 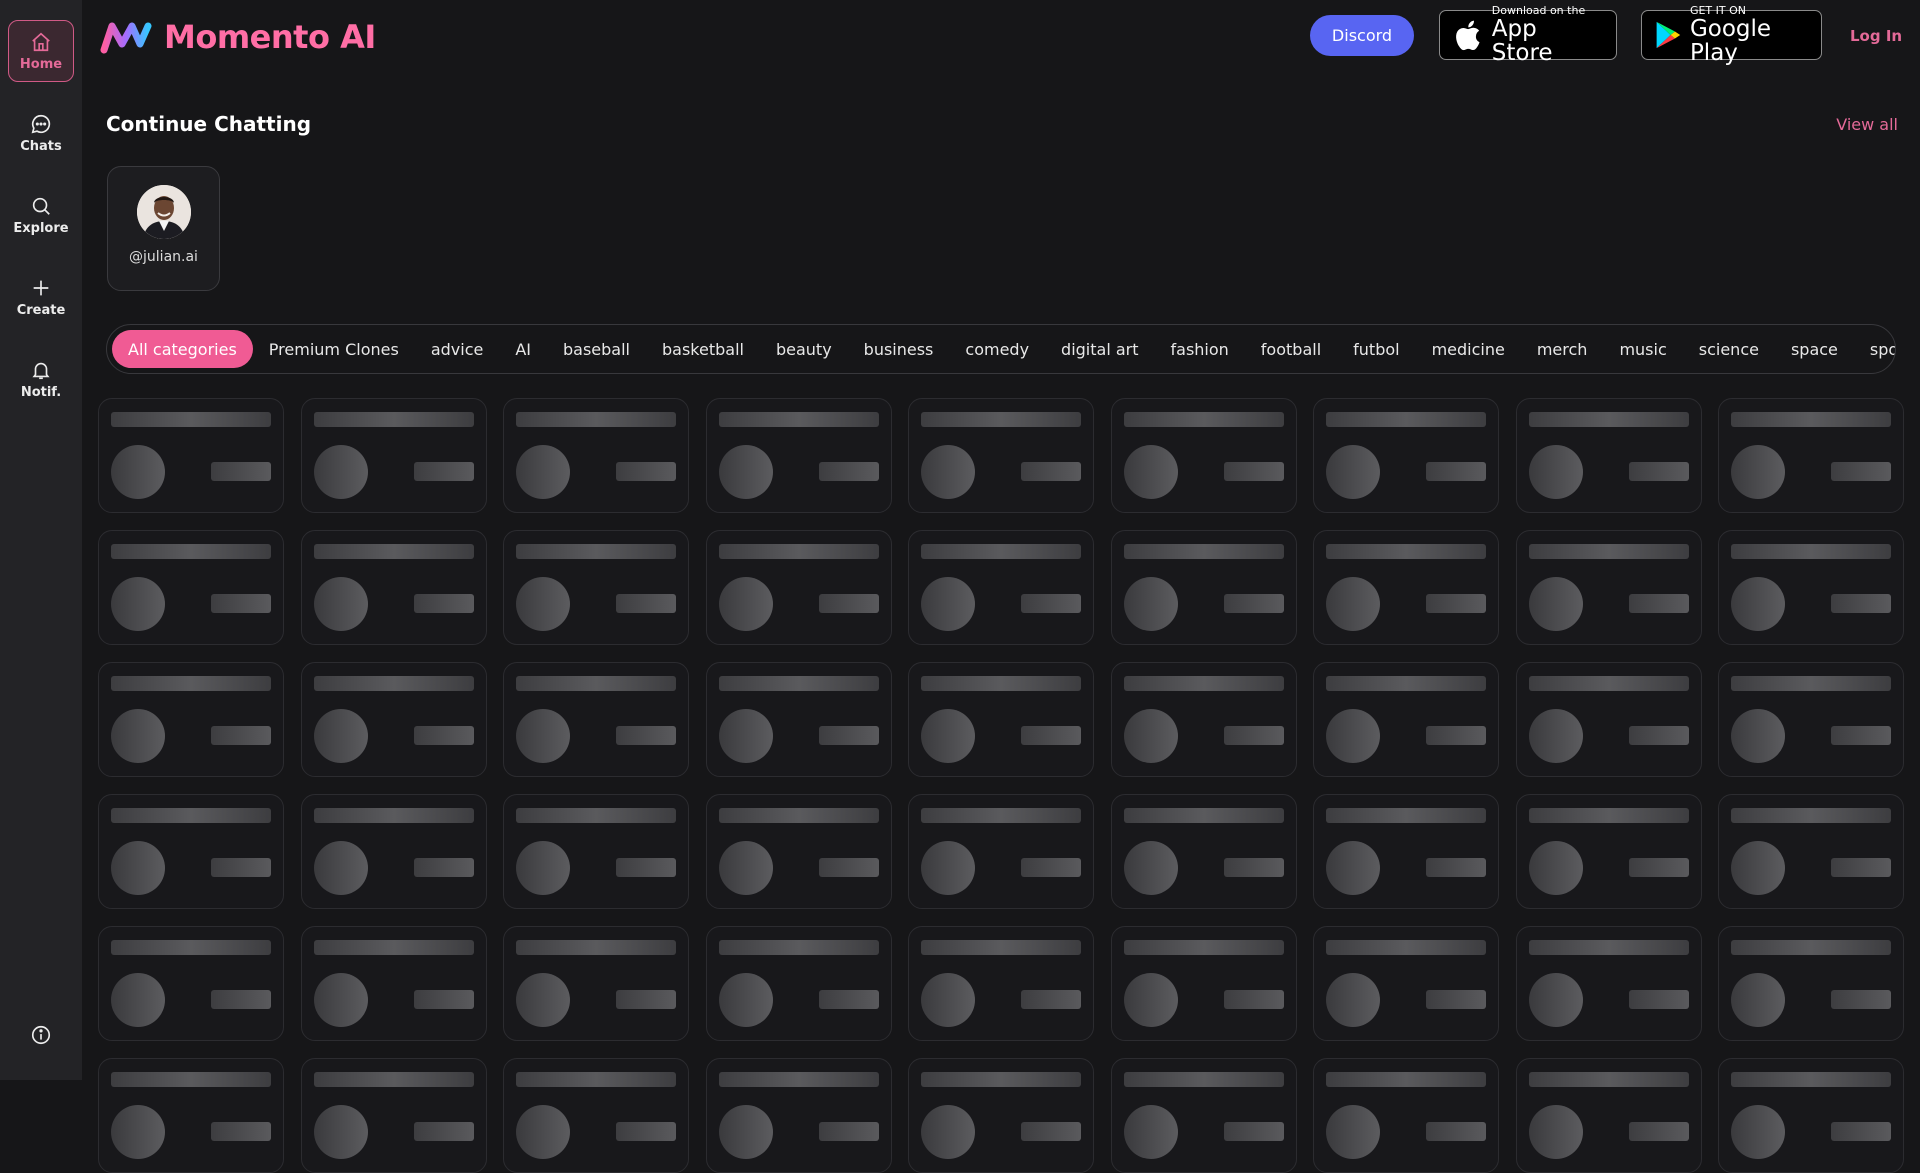 I want to click on bell-icon, so click(x=41, y=370).